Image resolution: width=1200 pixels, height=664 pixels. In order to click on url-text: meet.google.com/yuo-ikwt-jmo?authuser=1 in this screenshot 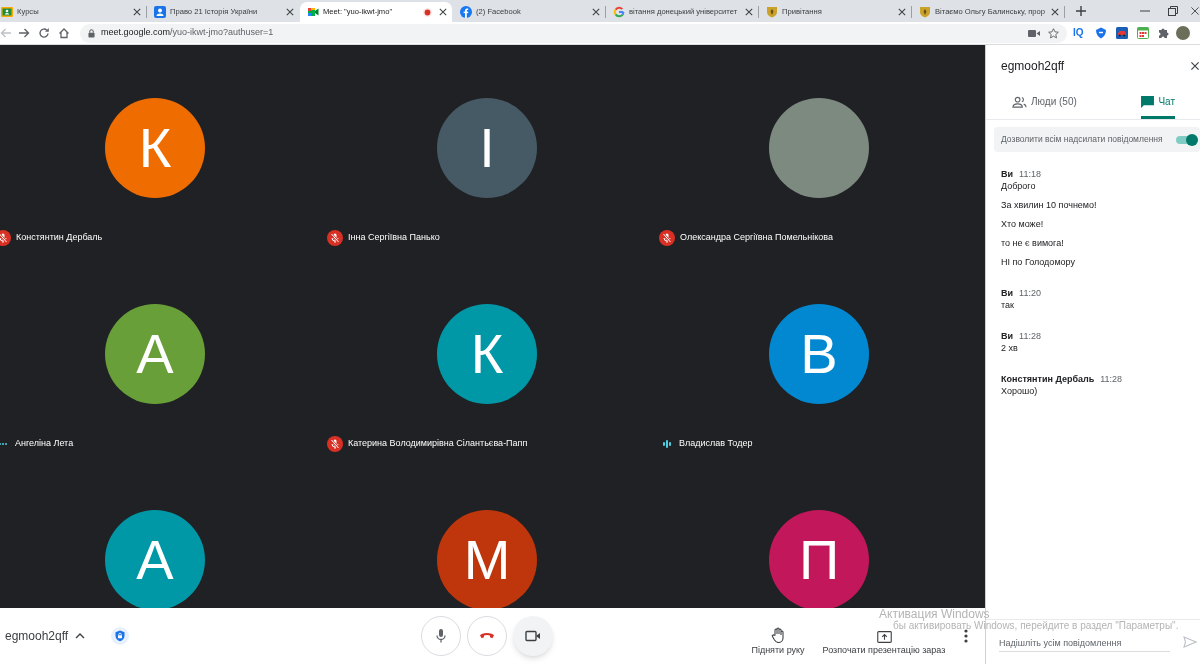, I will do `click(187, 33)`.